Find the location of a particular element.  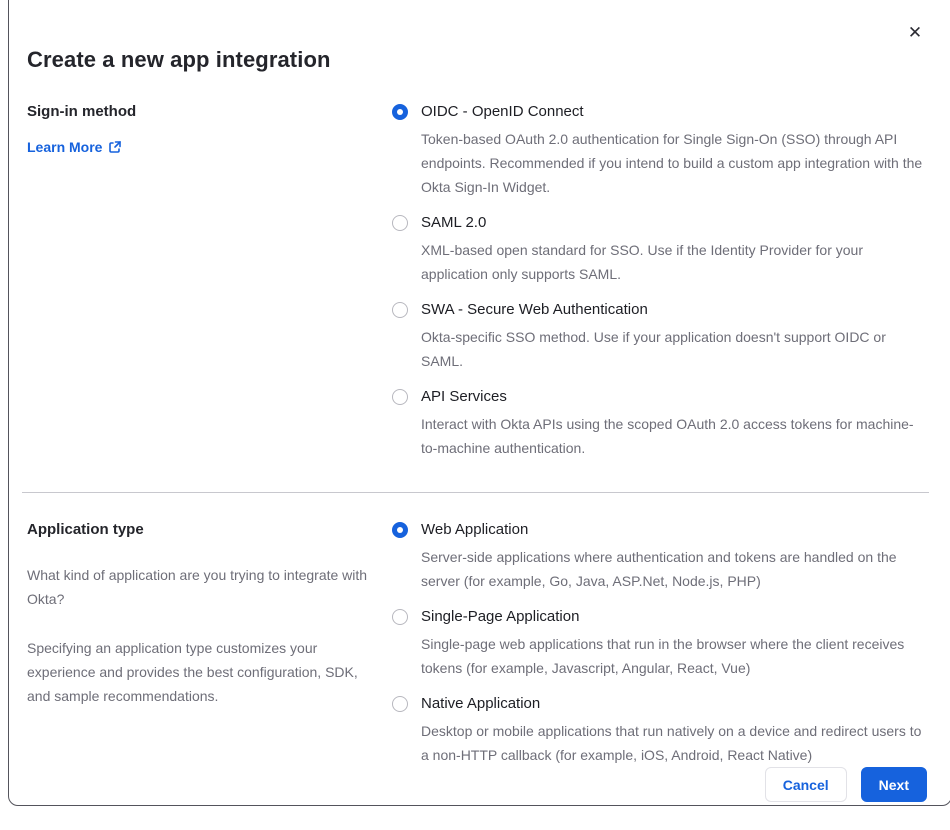

radio-button-single-page-application is located at coordinates (400, 617).